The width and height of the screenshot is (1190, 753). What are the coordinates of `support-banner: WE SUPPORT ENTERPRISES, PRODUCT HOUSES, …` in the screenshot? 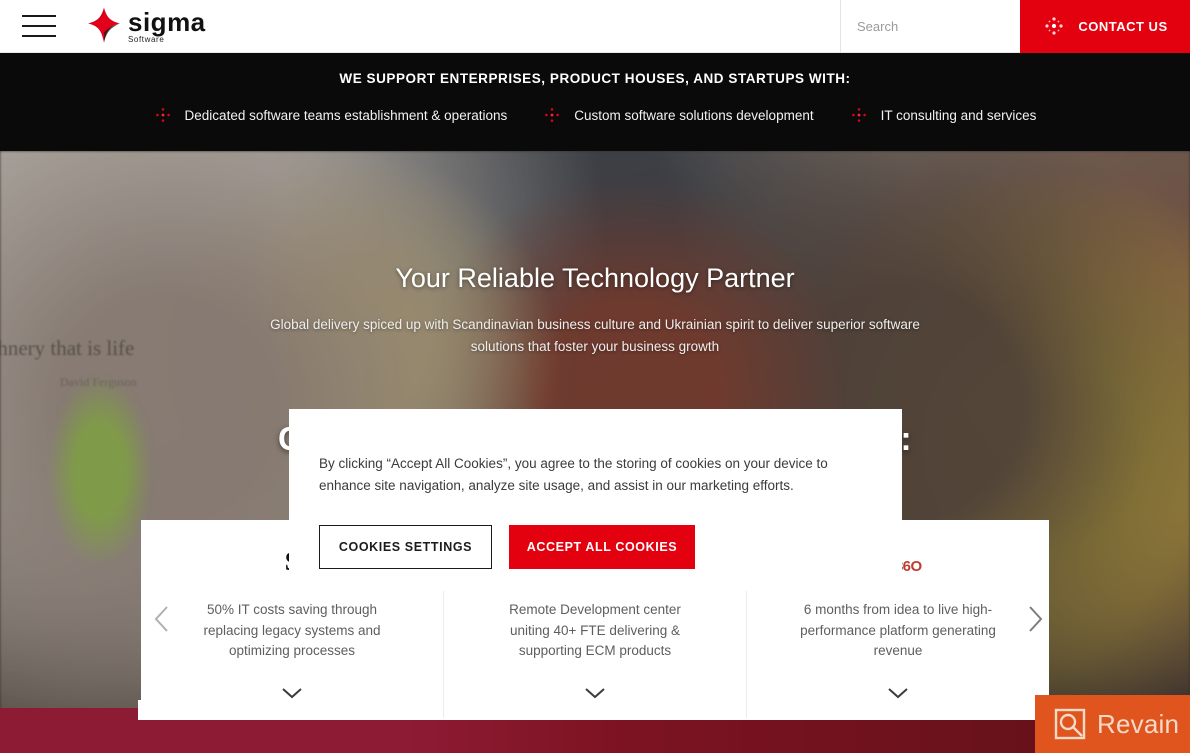 It's located at (595, 102).